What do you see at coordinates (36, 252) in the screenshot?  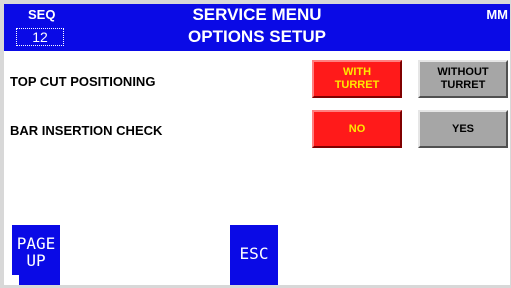 I see `page-up-label: PAGE UP` at bounding box center [36, 252].